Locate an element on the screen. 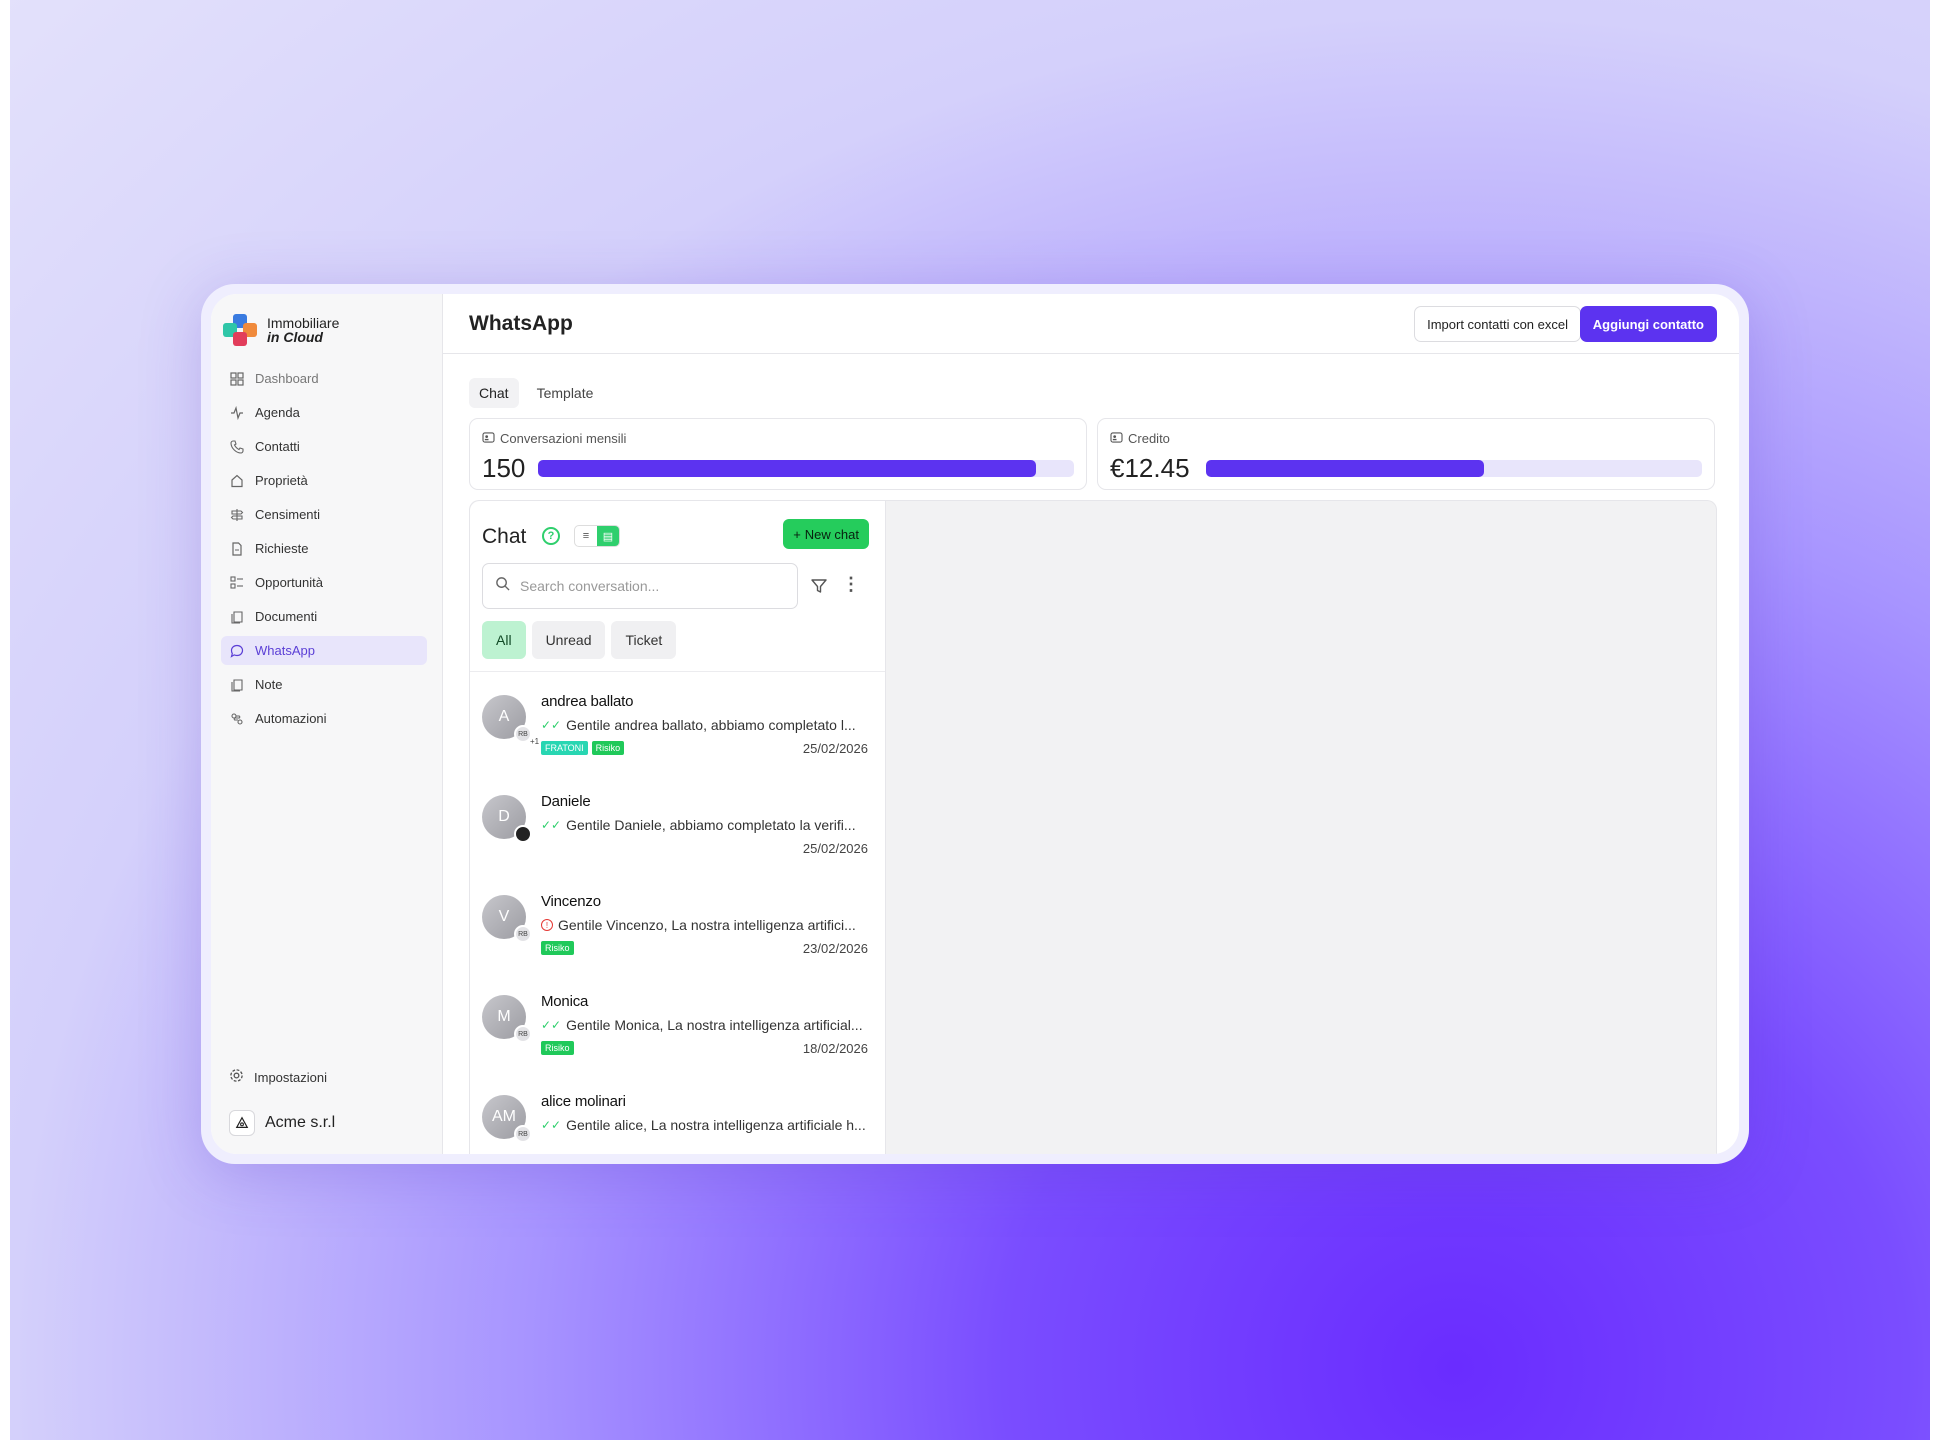  page-title: WhatsApp is located at coordinates (521, 323).